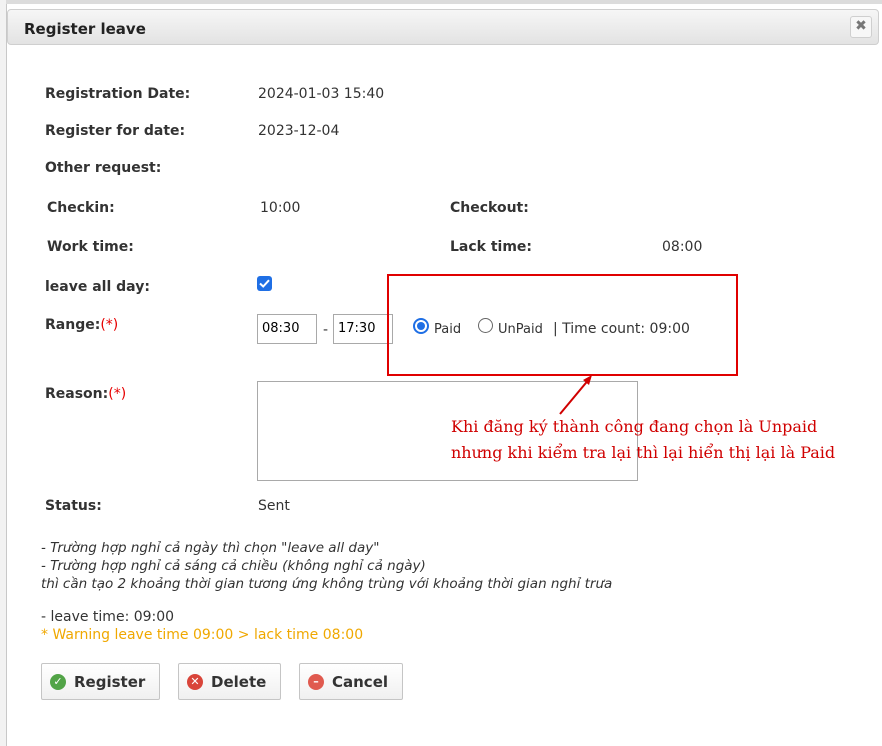 The image size is (882, 746). I want to click on register-for-date-value: 2023-12-04, so click(299, 131).